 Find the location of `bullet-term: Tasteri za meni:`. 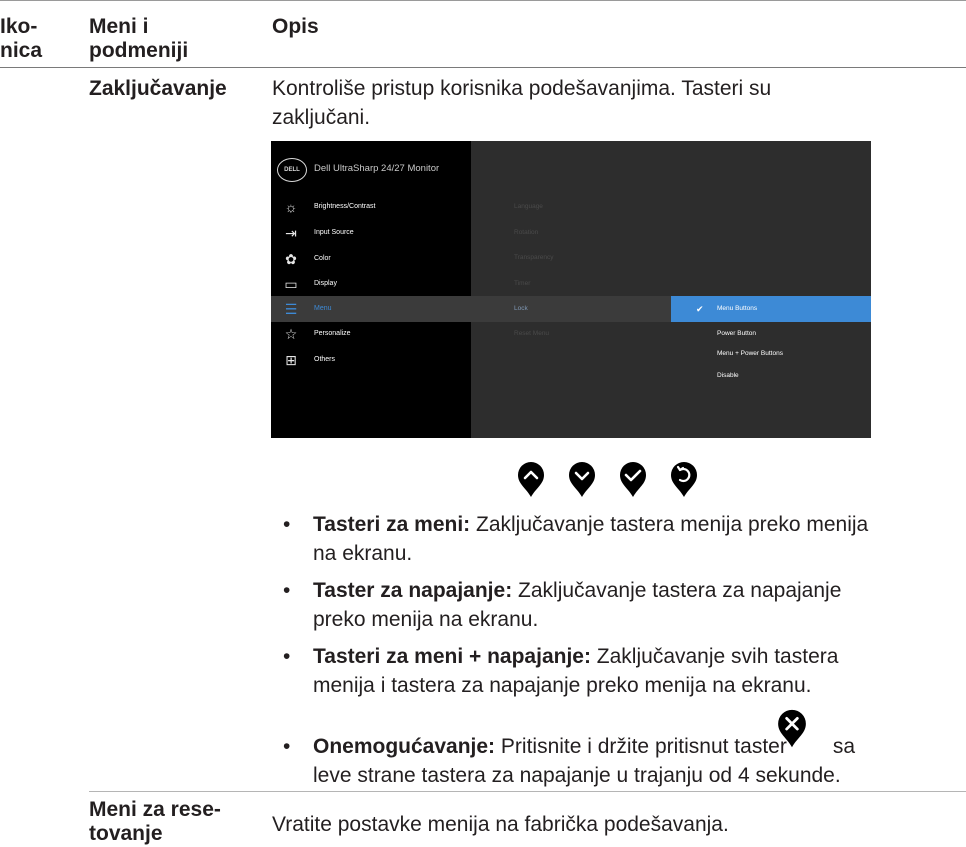

bullet-term: Tasteri za meni: is located at coordinates (392, 524).